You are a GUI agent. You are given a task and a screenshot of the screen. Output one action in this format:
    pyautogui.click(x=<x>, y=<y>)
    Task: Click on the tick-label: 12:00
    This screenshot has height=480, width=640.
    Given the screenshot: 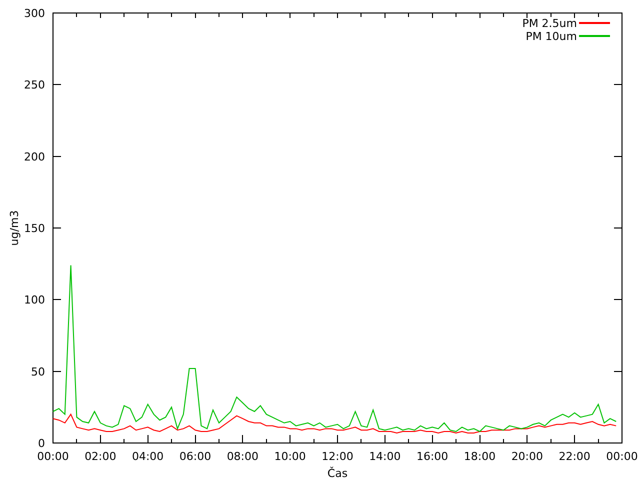 What is the action you would take?
    pyautogui.click(x=338, y=456)
    